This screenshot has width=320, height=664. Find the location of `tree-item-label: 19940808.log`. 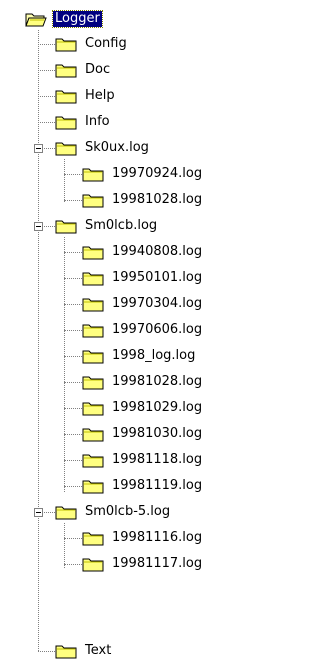

tree-item-label: 19940808.log is located at coordinates (157, 251).